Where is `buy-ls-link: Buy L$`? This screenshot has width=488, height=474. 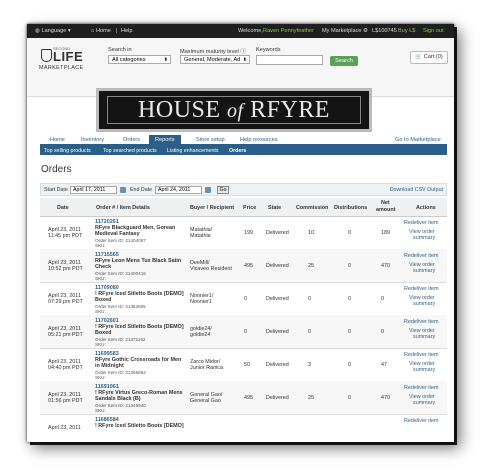
buy-ls-link: Buy L$ is located at coordinates (406, 31).